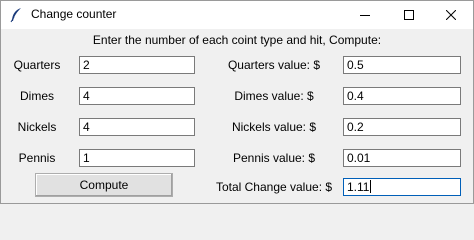 The width and height of the screenshot is (474, 240). Describe the element at coordinates (274, 65) in the screenshot. I see `quarters-value-label: Quarters value: $` at that location.